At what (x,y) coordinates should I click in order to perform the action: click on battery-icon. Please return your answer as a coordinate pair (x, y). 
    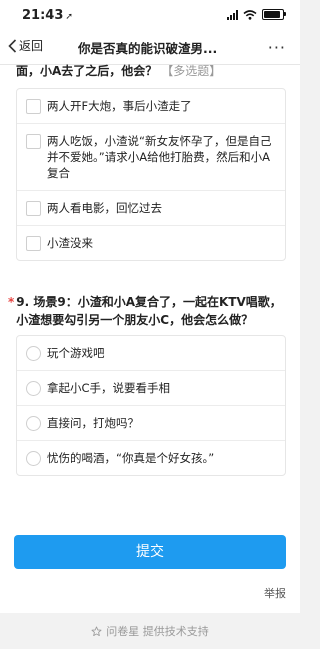
    Looking at the image, I should click on (274, 14).